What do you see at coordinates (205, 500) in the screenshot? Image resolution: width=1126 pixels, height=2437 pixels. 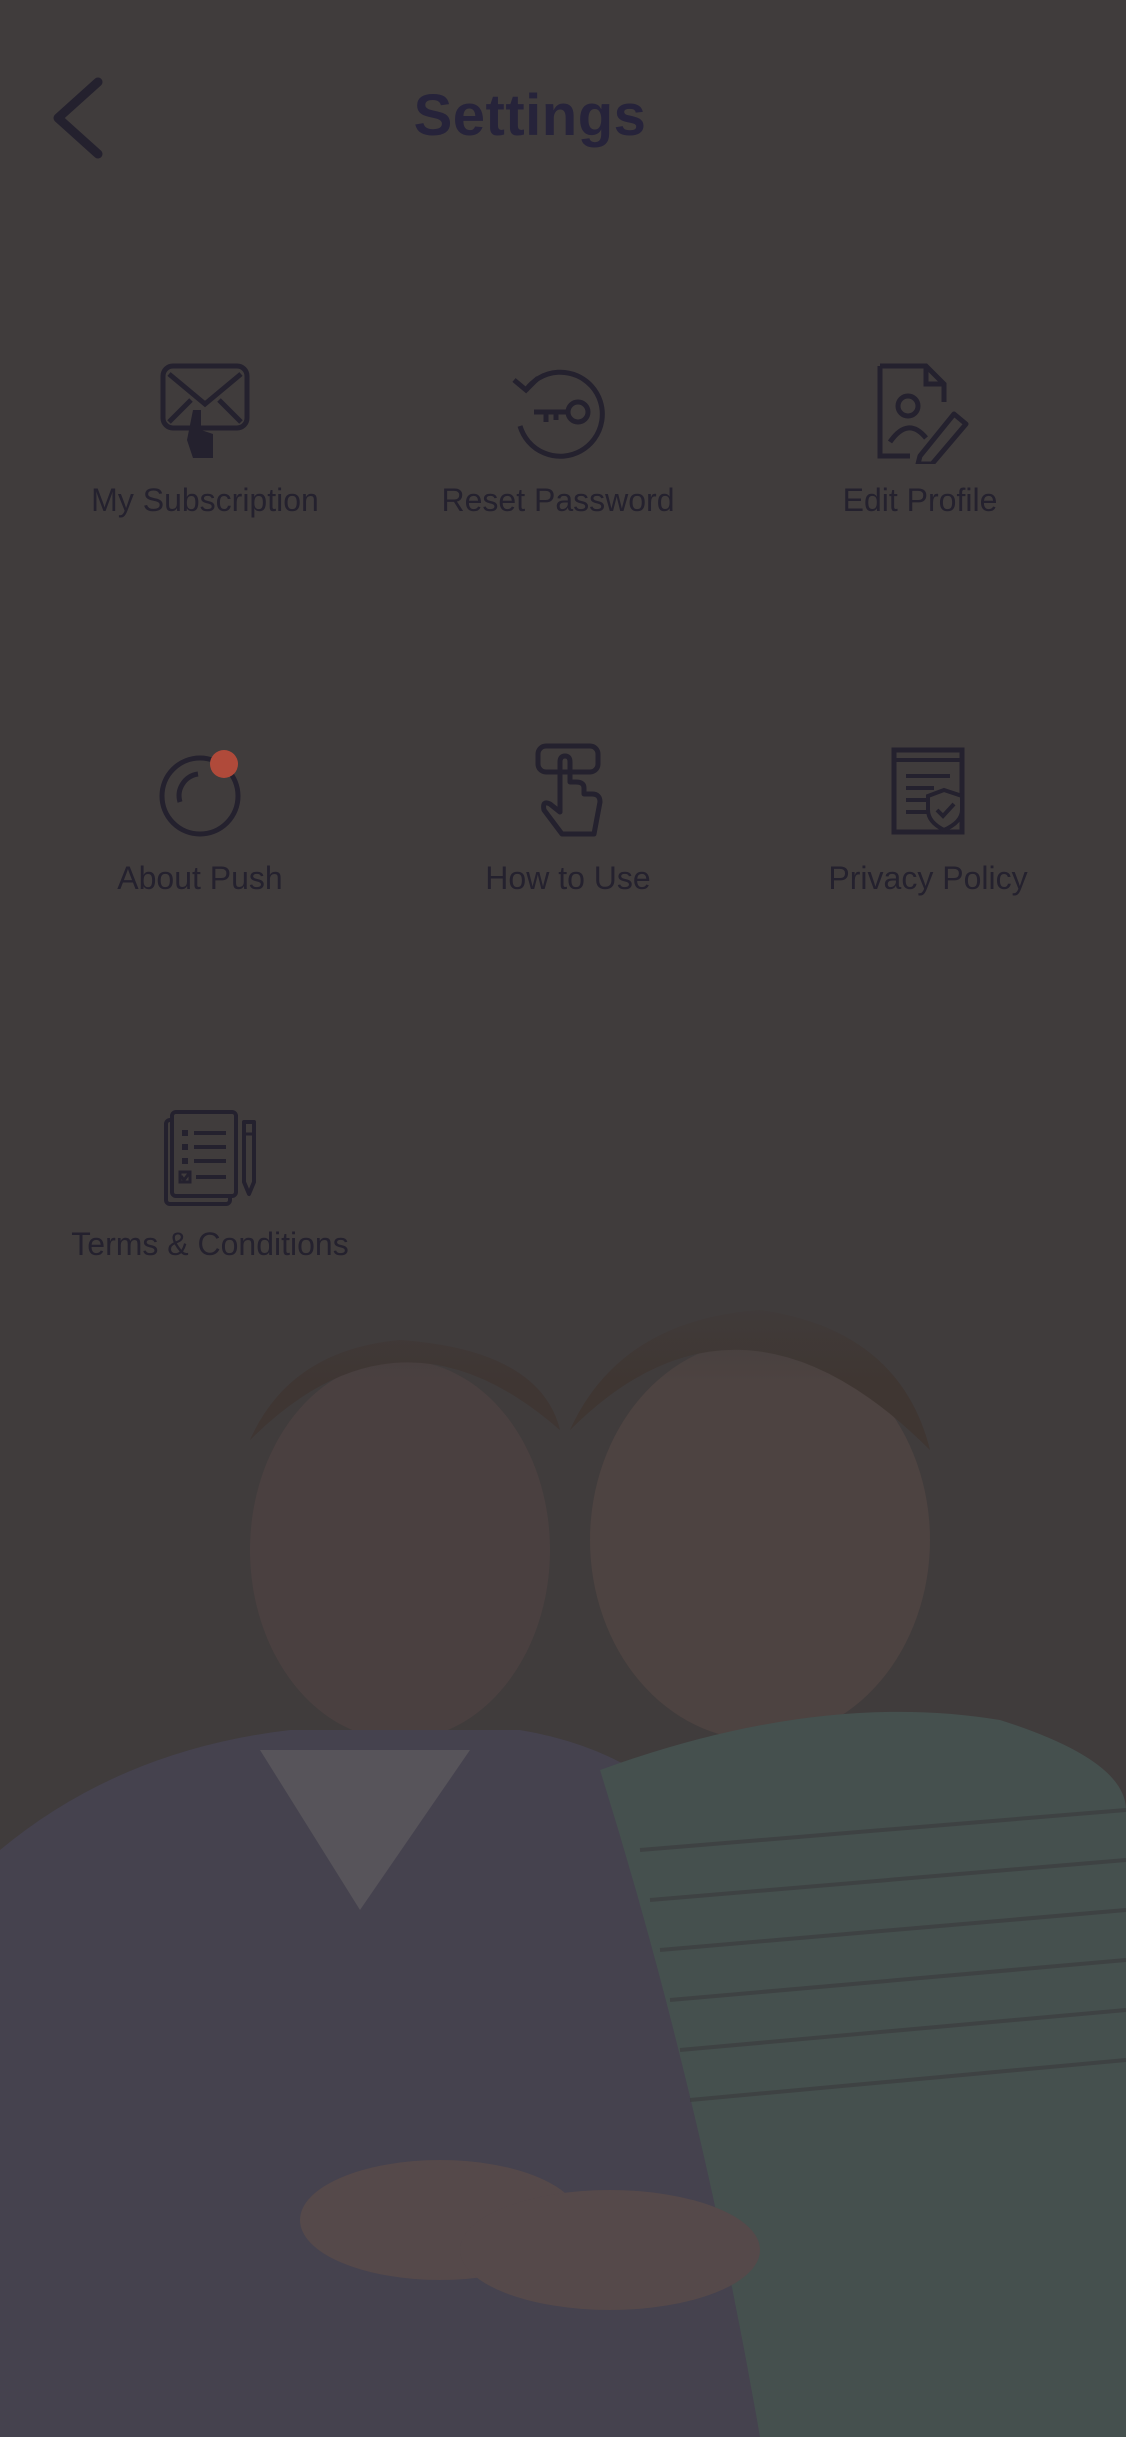 I see `settings-item-label: My Subscription` at bounding box center [205, 500].